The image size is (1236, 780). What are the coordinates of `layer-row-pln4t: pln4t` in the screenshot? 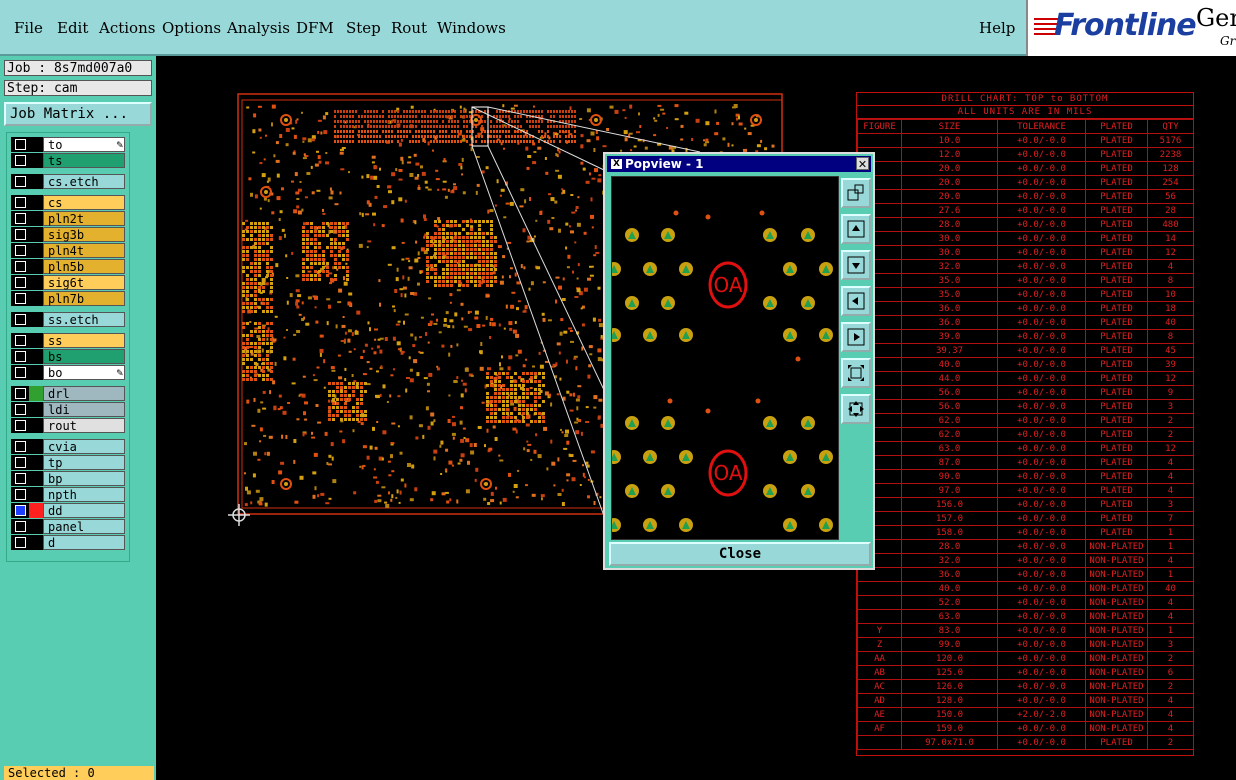 It's located at (70, 250).